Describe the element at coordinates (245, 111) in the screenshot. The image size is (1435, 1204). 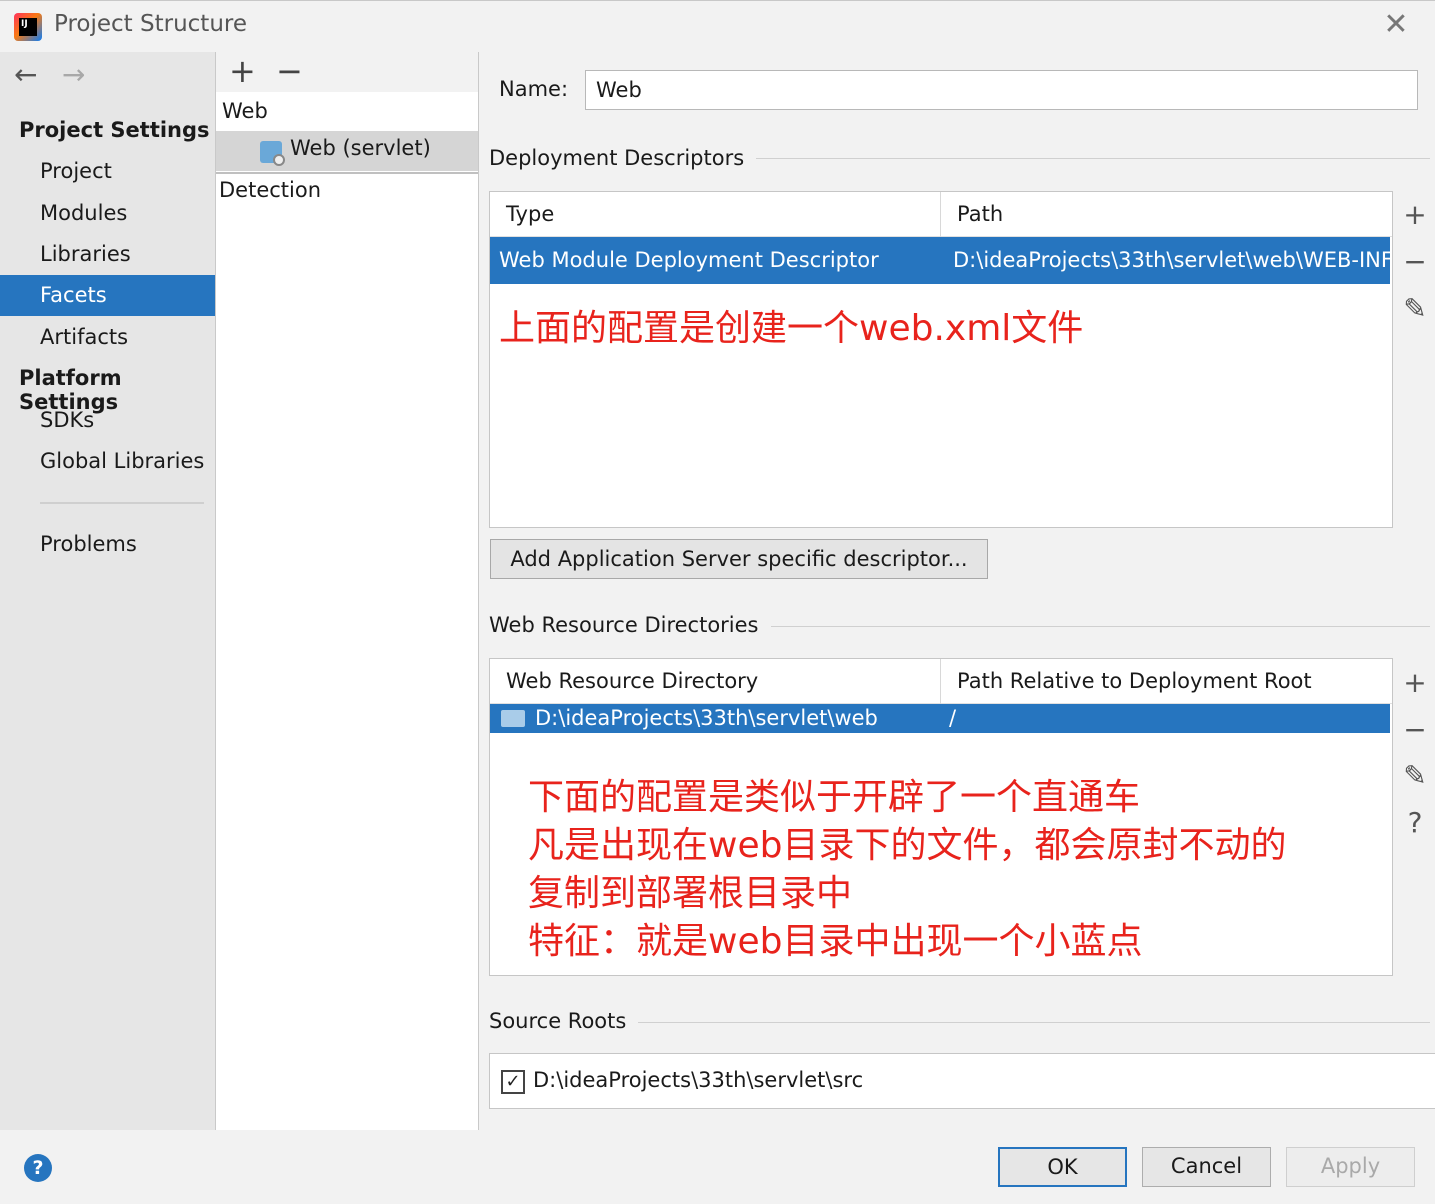
I see `tree-item-web: Web` at that location.